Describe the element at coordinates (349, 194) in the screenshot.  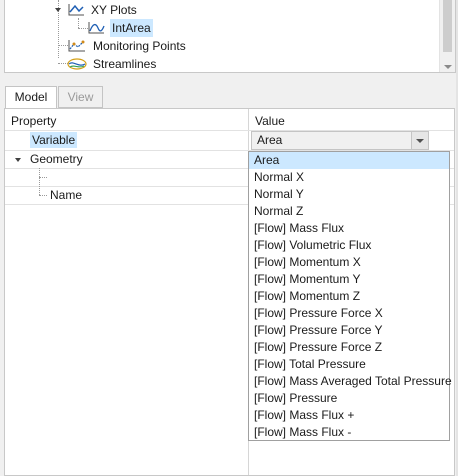
I see `dropdown-option: Normal Y` at that location.